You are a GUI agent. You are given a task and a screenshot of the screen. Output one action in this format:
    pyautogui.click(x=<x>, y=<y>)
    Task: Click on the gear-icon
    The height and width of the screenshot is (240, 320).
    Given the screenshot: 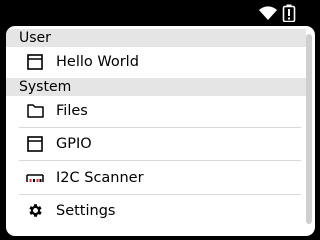 What is the action you would take?
    pyautogui.click(x=35, y=211)
    